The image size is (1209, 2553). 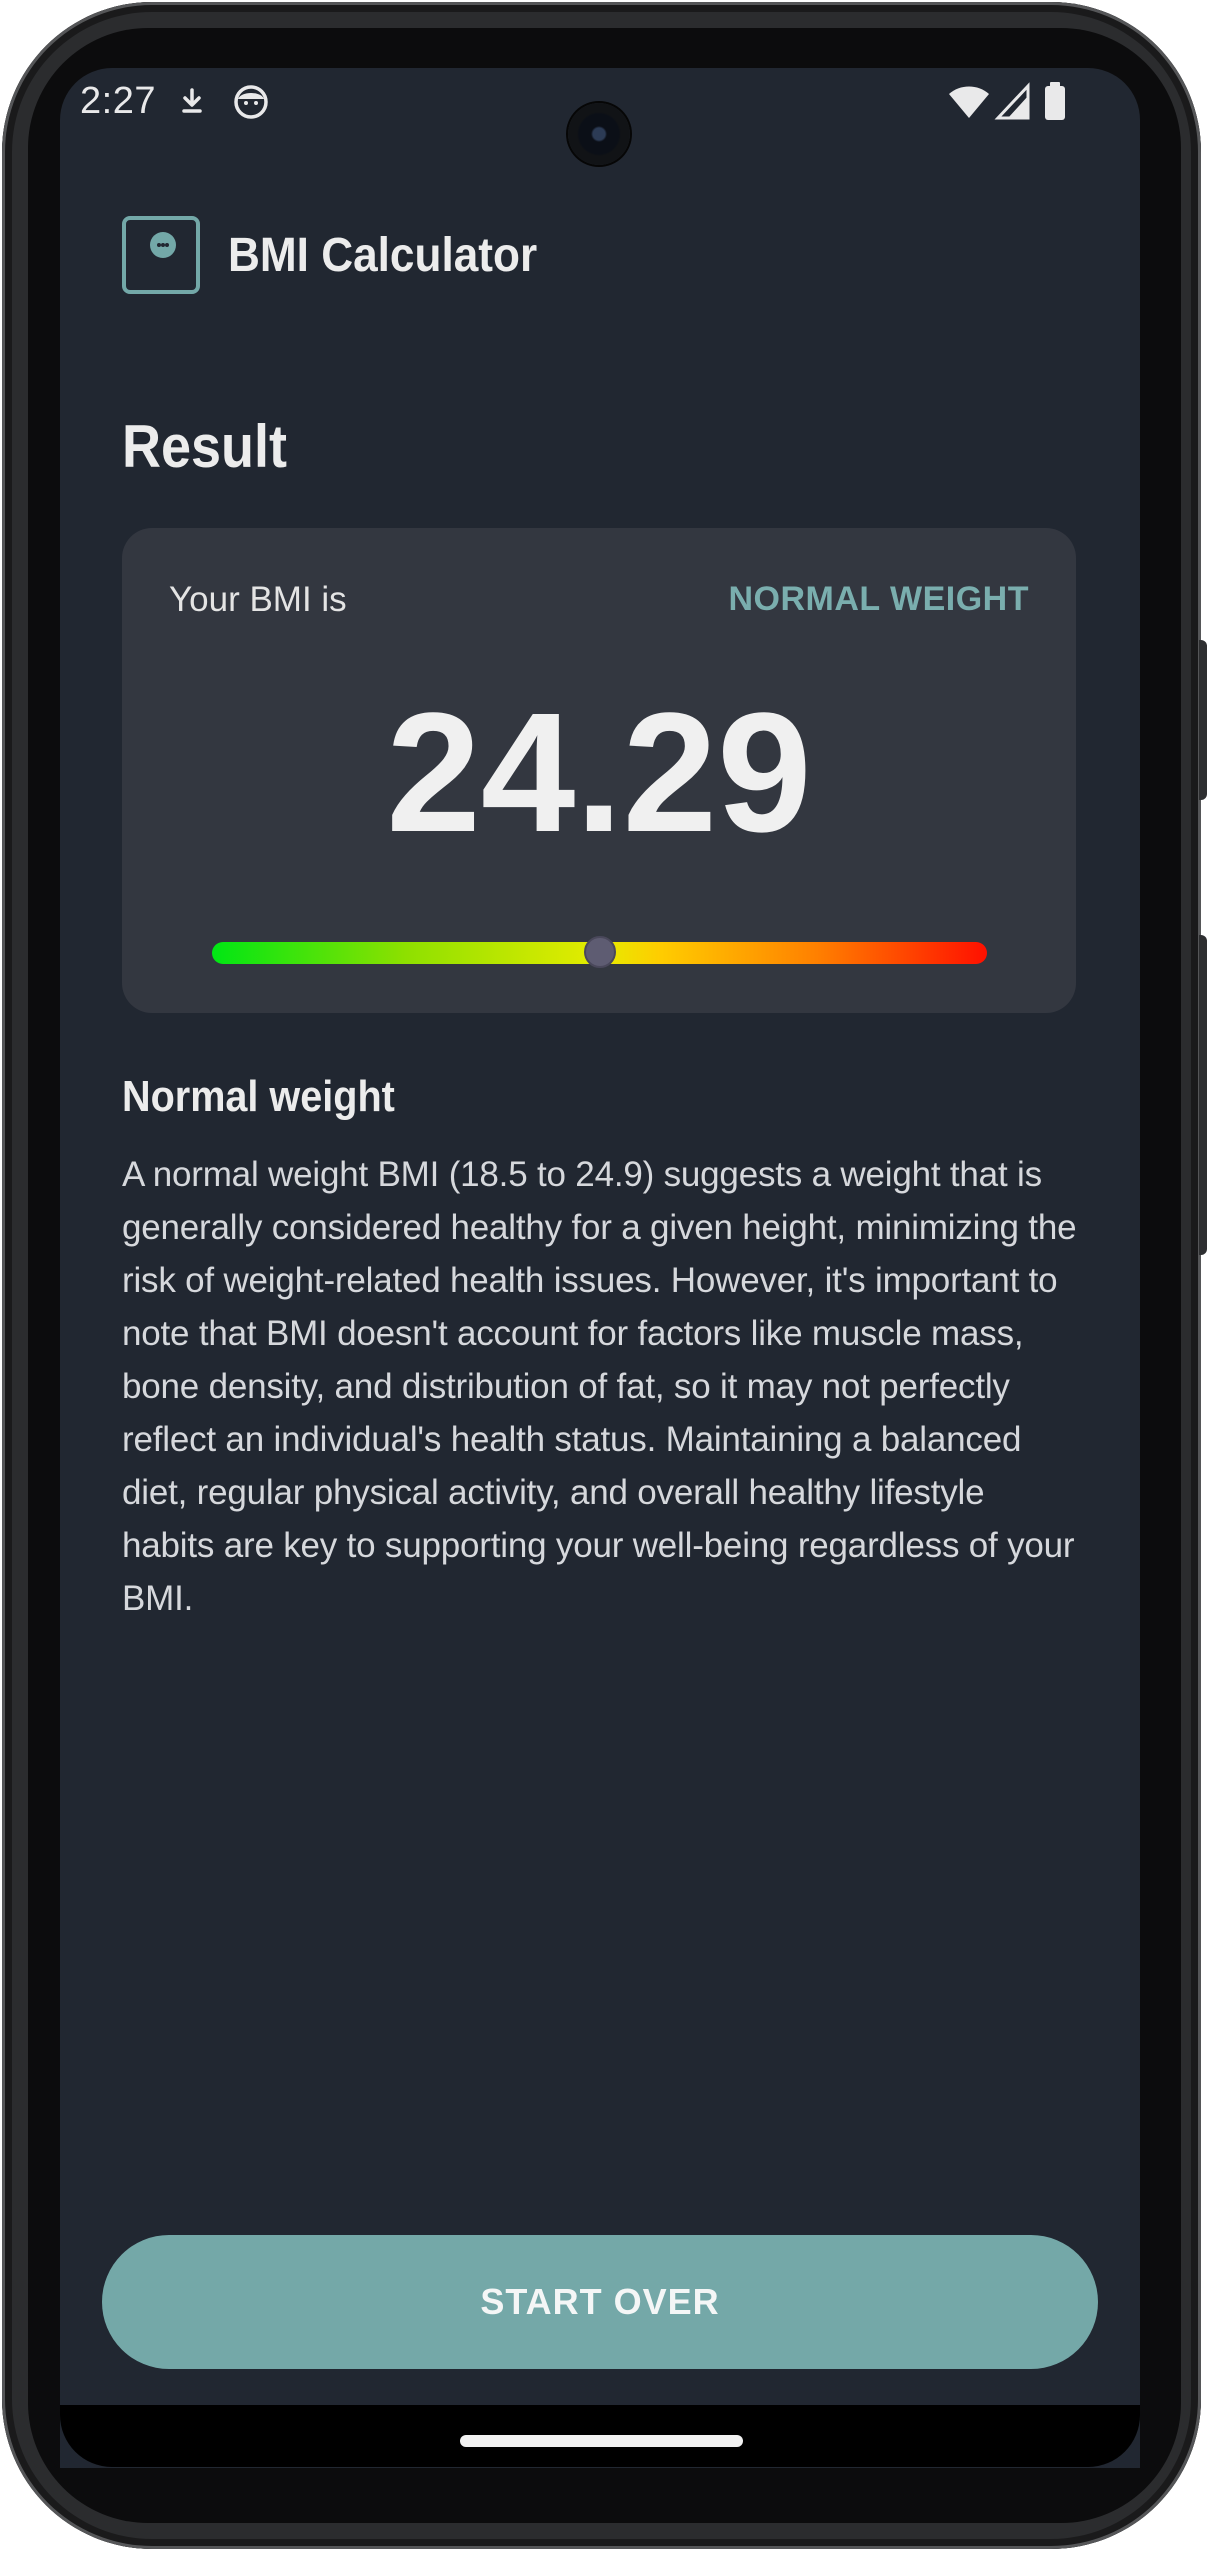 I want to click on bmi-category-badge: NORMAL WEIGHT, so click(x=878, y=599).